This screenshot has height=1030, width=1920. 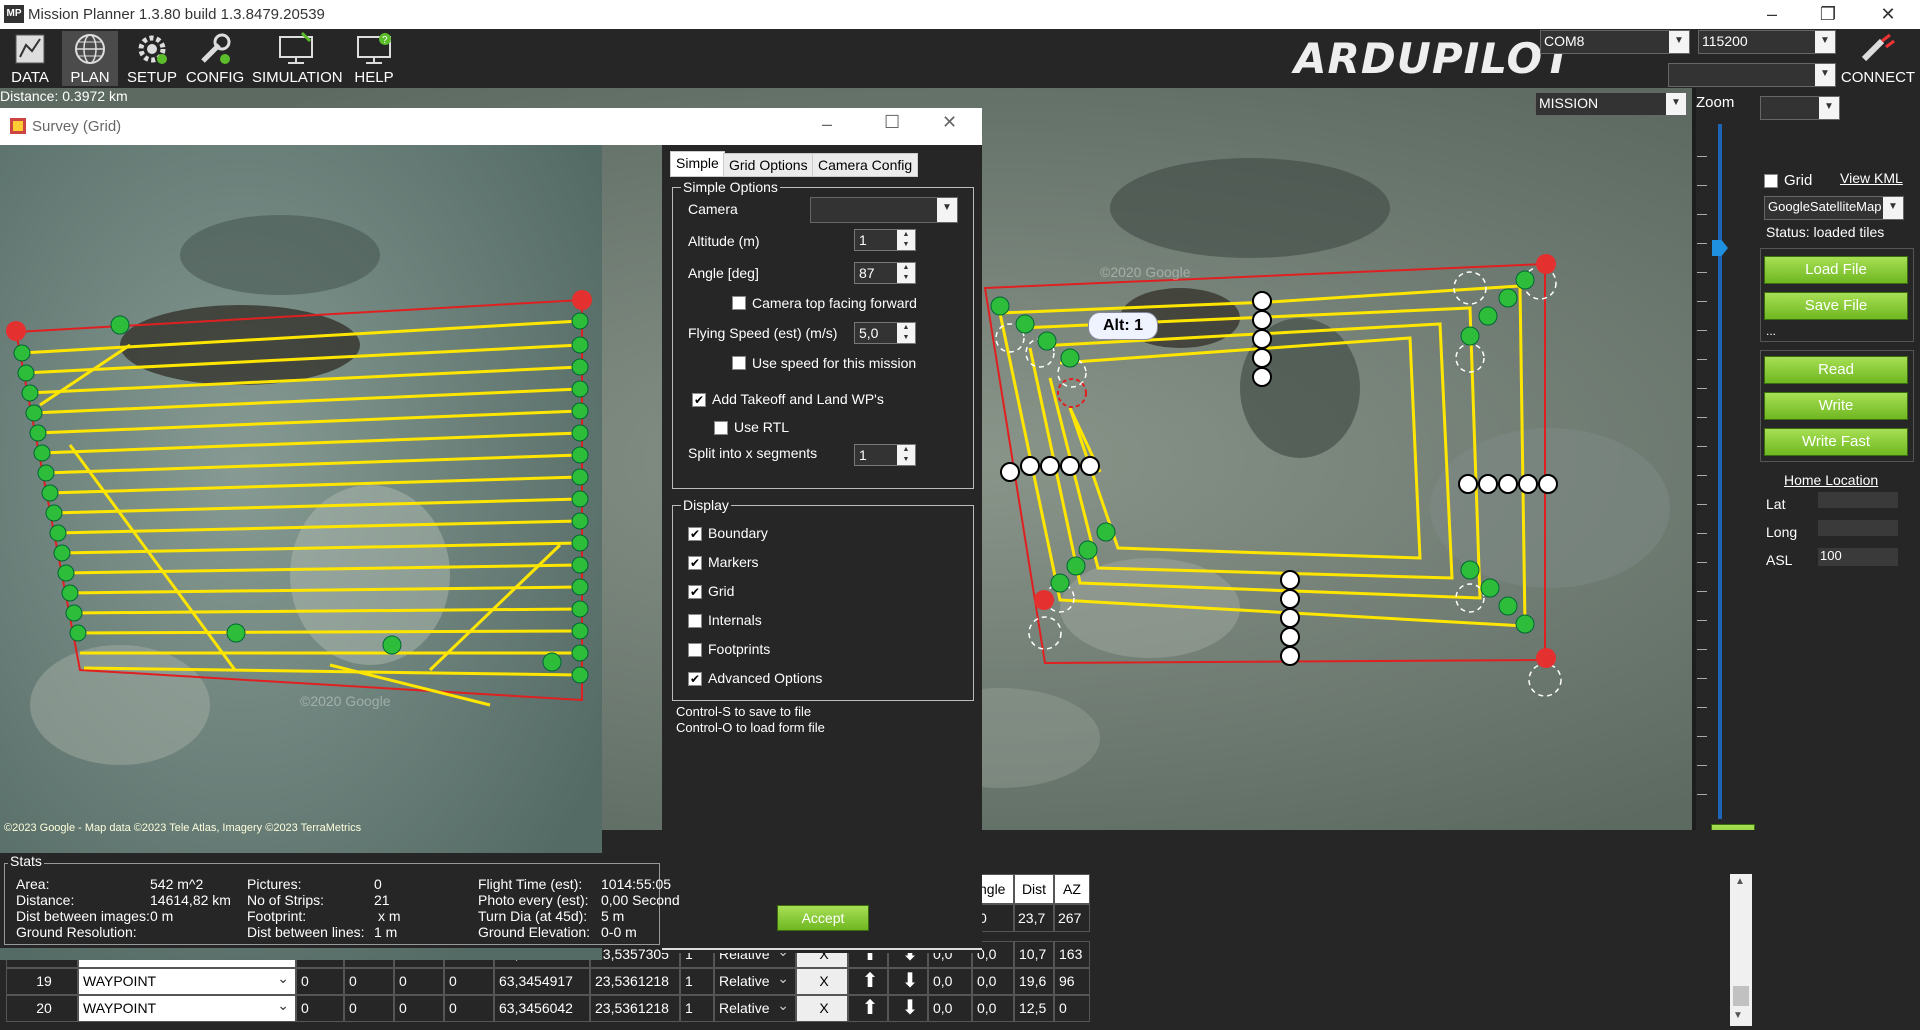 What do you see at coordinates (949, 122) in the screenshot?
I see `survey-close-button: ✕` at bounding box center [949, 122].